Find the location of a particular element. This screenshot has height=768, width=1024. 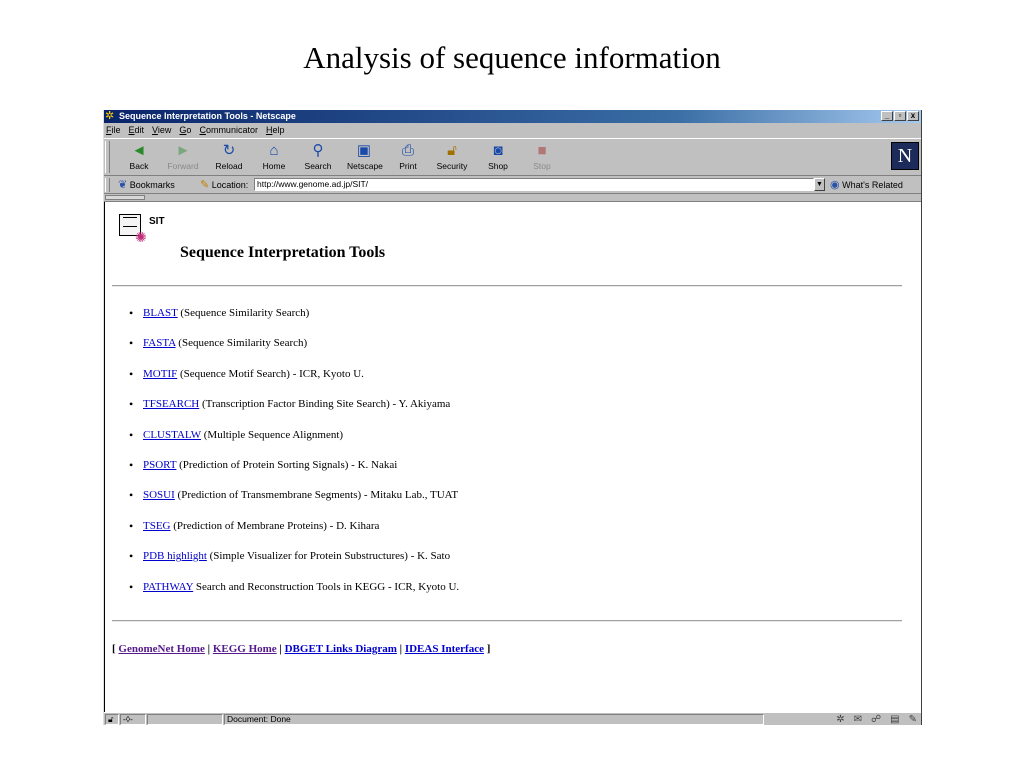

window-title: Sequence Interpretation Tools - Netscape is located at coordinates (207, 116).